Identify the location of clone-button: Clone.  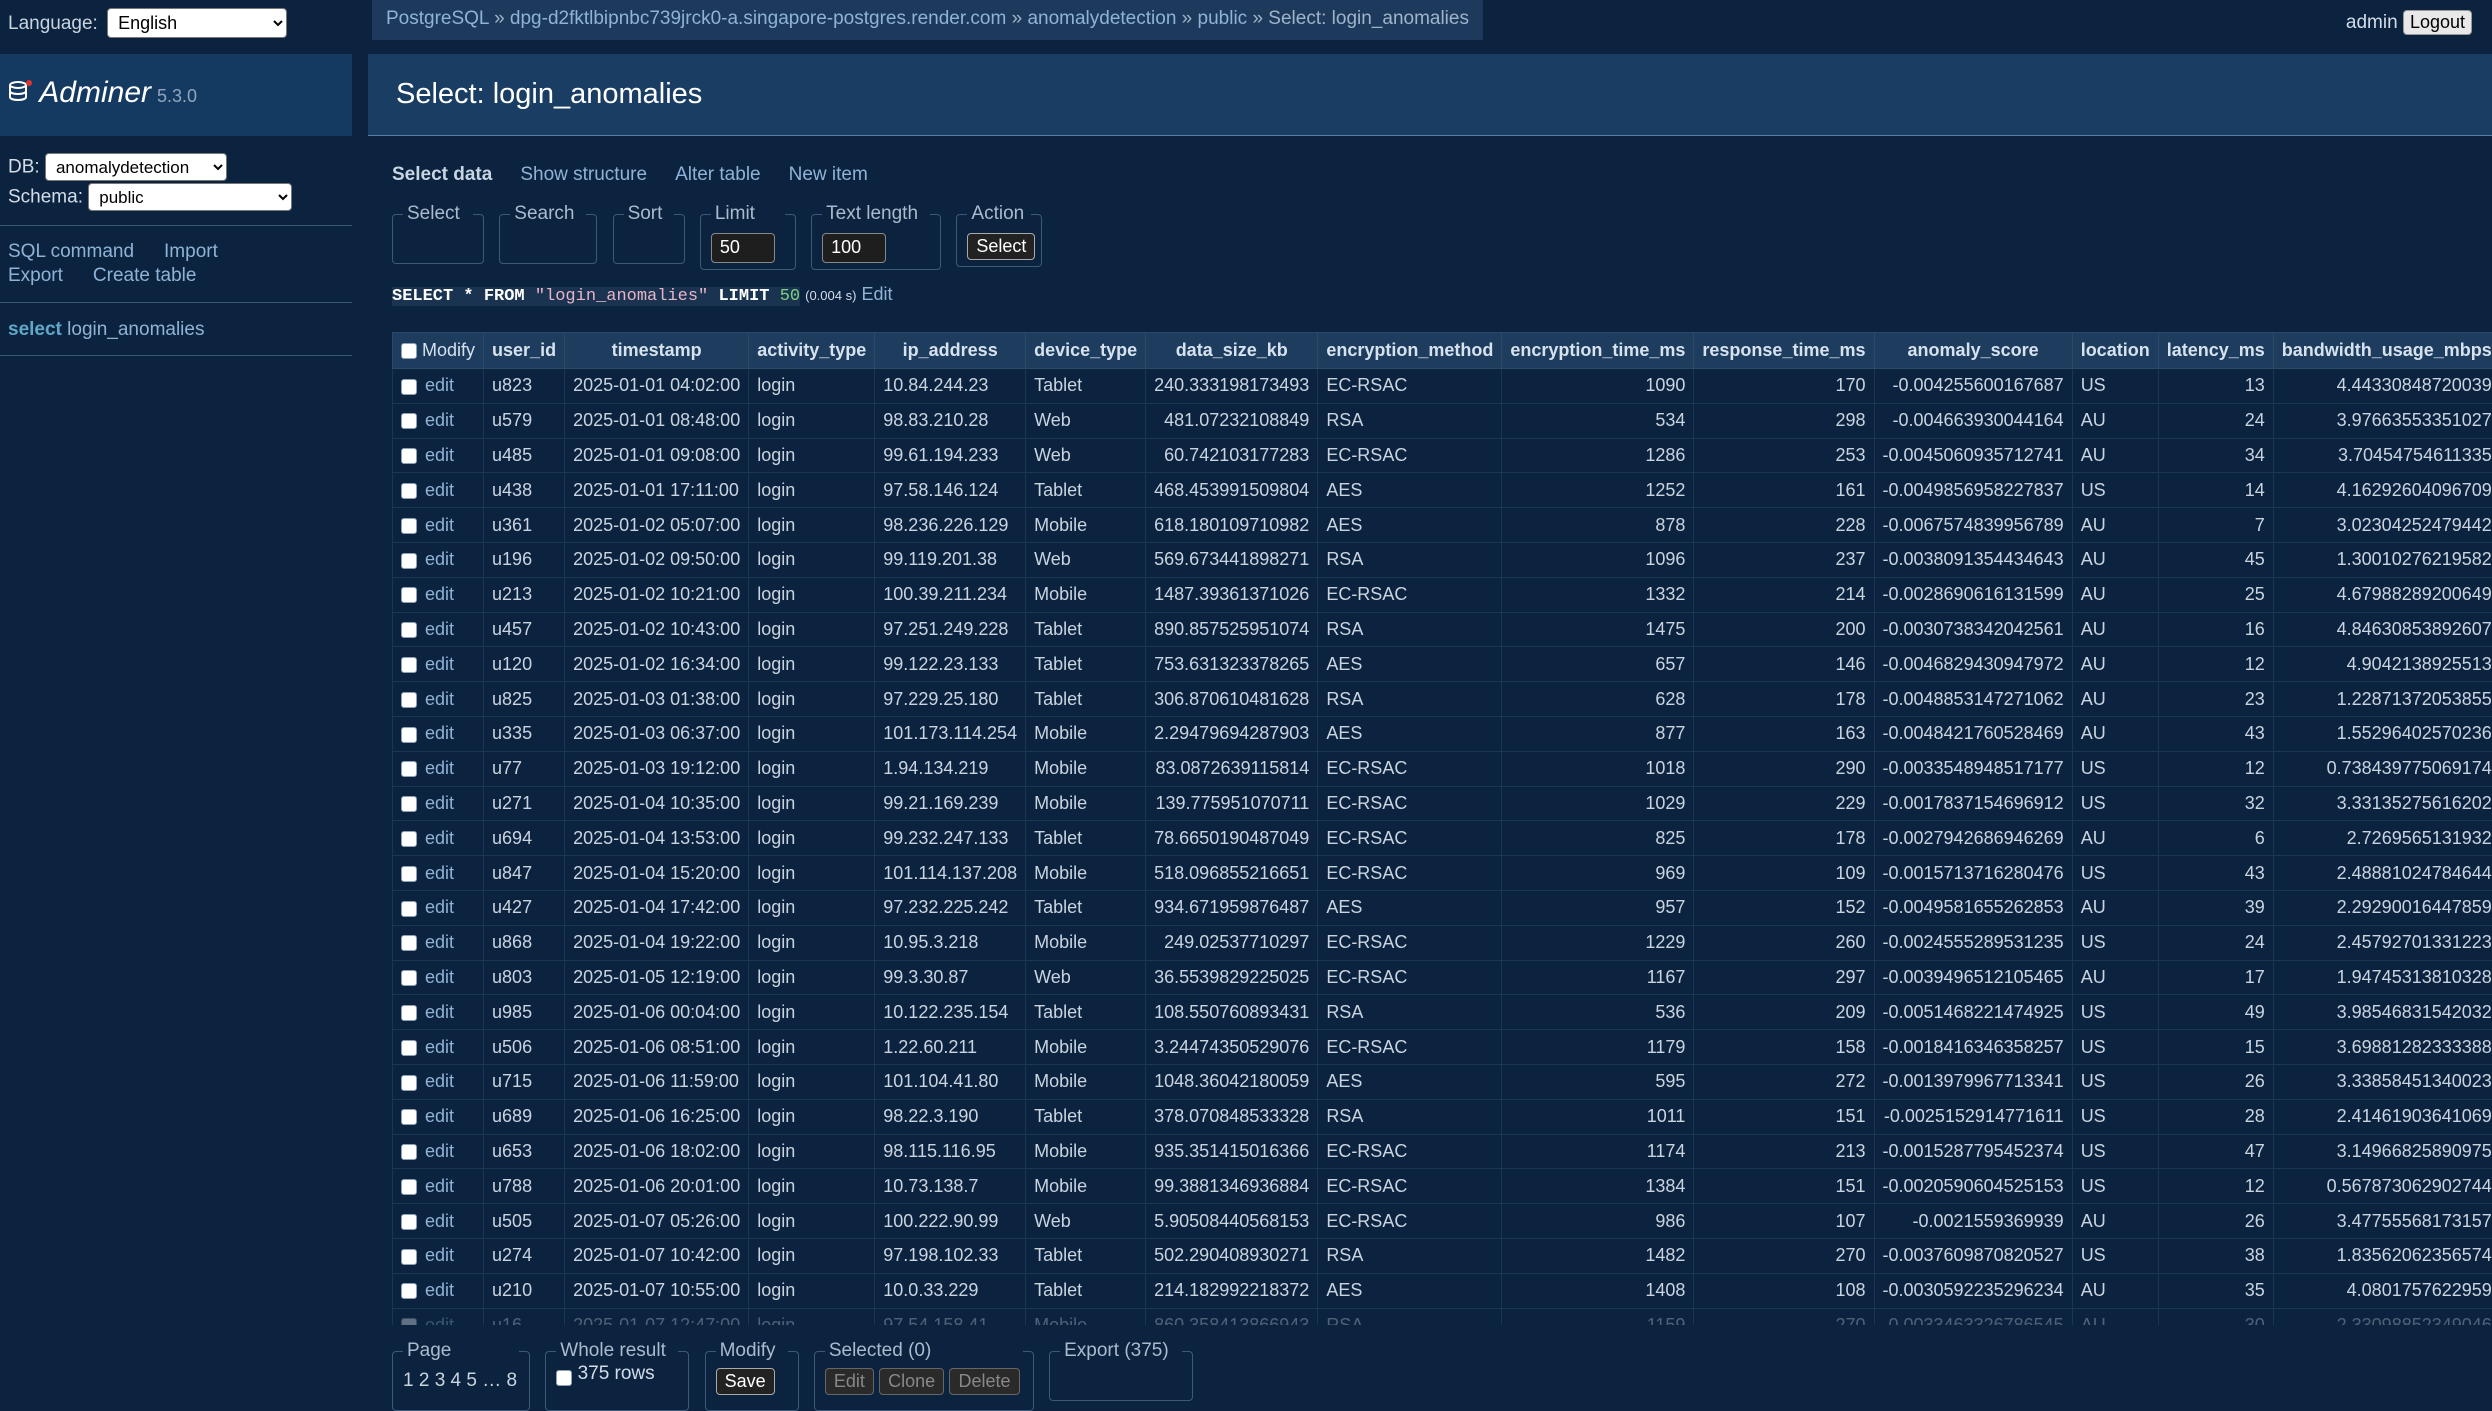
(912, 1381).